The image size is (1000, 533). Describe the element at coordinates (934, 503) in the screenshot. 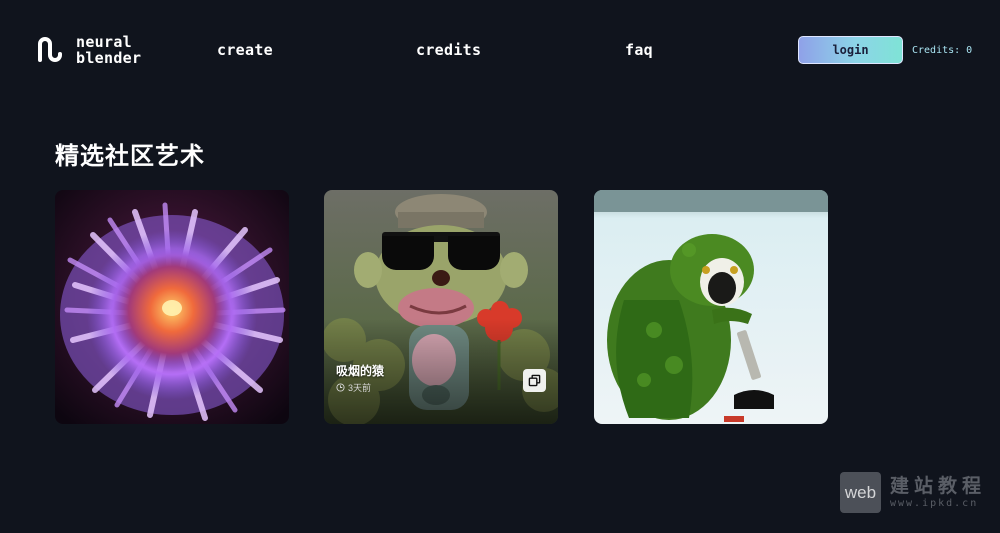

I see `watermark-url: www.ipkd.cn` at that location.